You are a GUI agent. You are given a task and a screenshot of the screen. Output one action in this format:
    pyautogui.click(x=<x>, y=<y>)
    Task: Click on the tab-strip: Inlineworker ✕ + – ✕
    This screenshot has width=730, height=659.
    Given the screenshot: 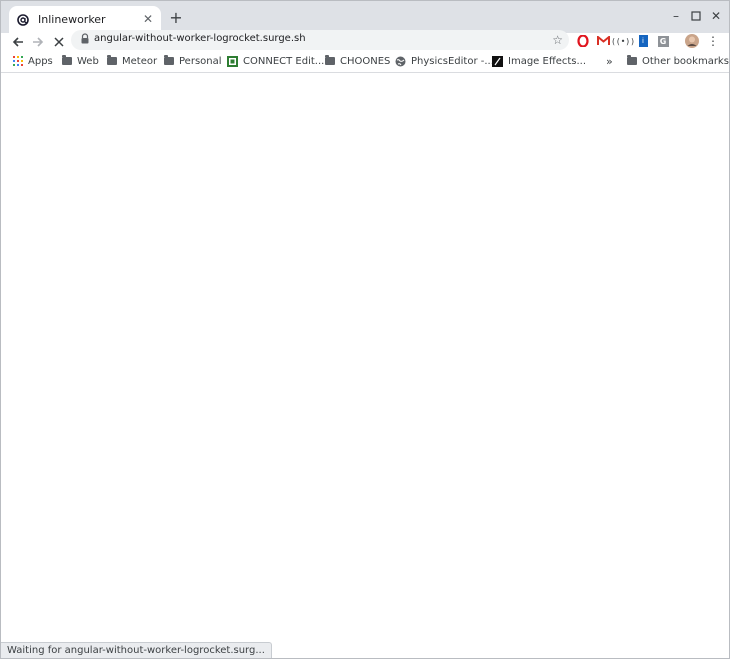 What is the action you would take?
    pyautogui.click(x=365, y=17)
    